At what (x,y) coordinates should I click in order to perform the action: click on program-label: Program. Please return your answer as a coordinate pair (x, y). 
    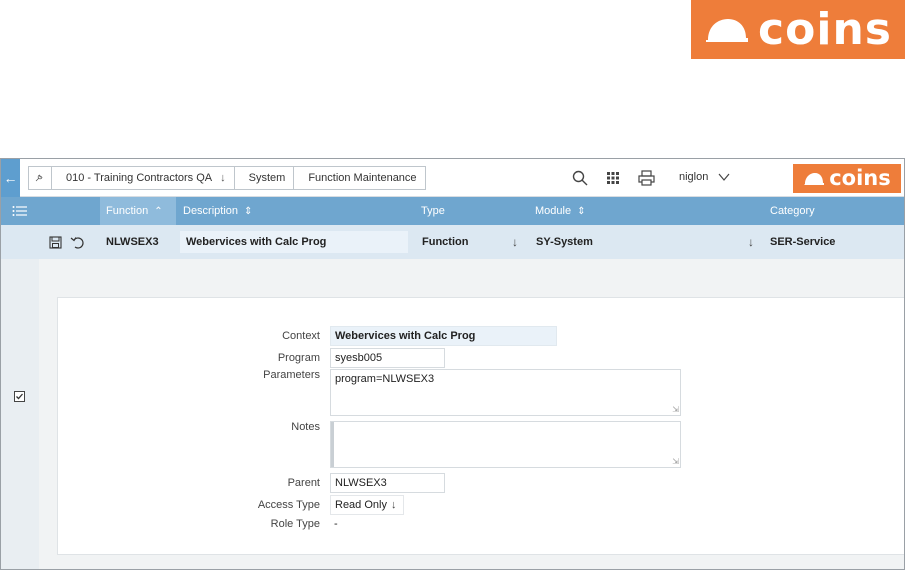
    Looking at the image, I should click on (298, 358).